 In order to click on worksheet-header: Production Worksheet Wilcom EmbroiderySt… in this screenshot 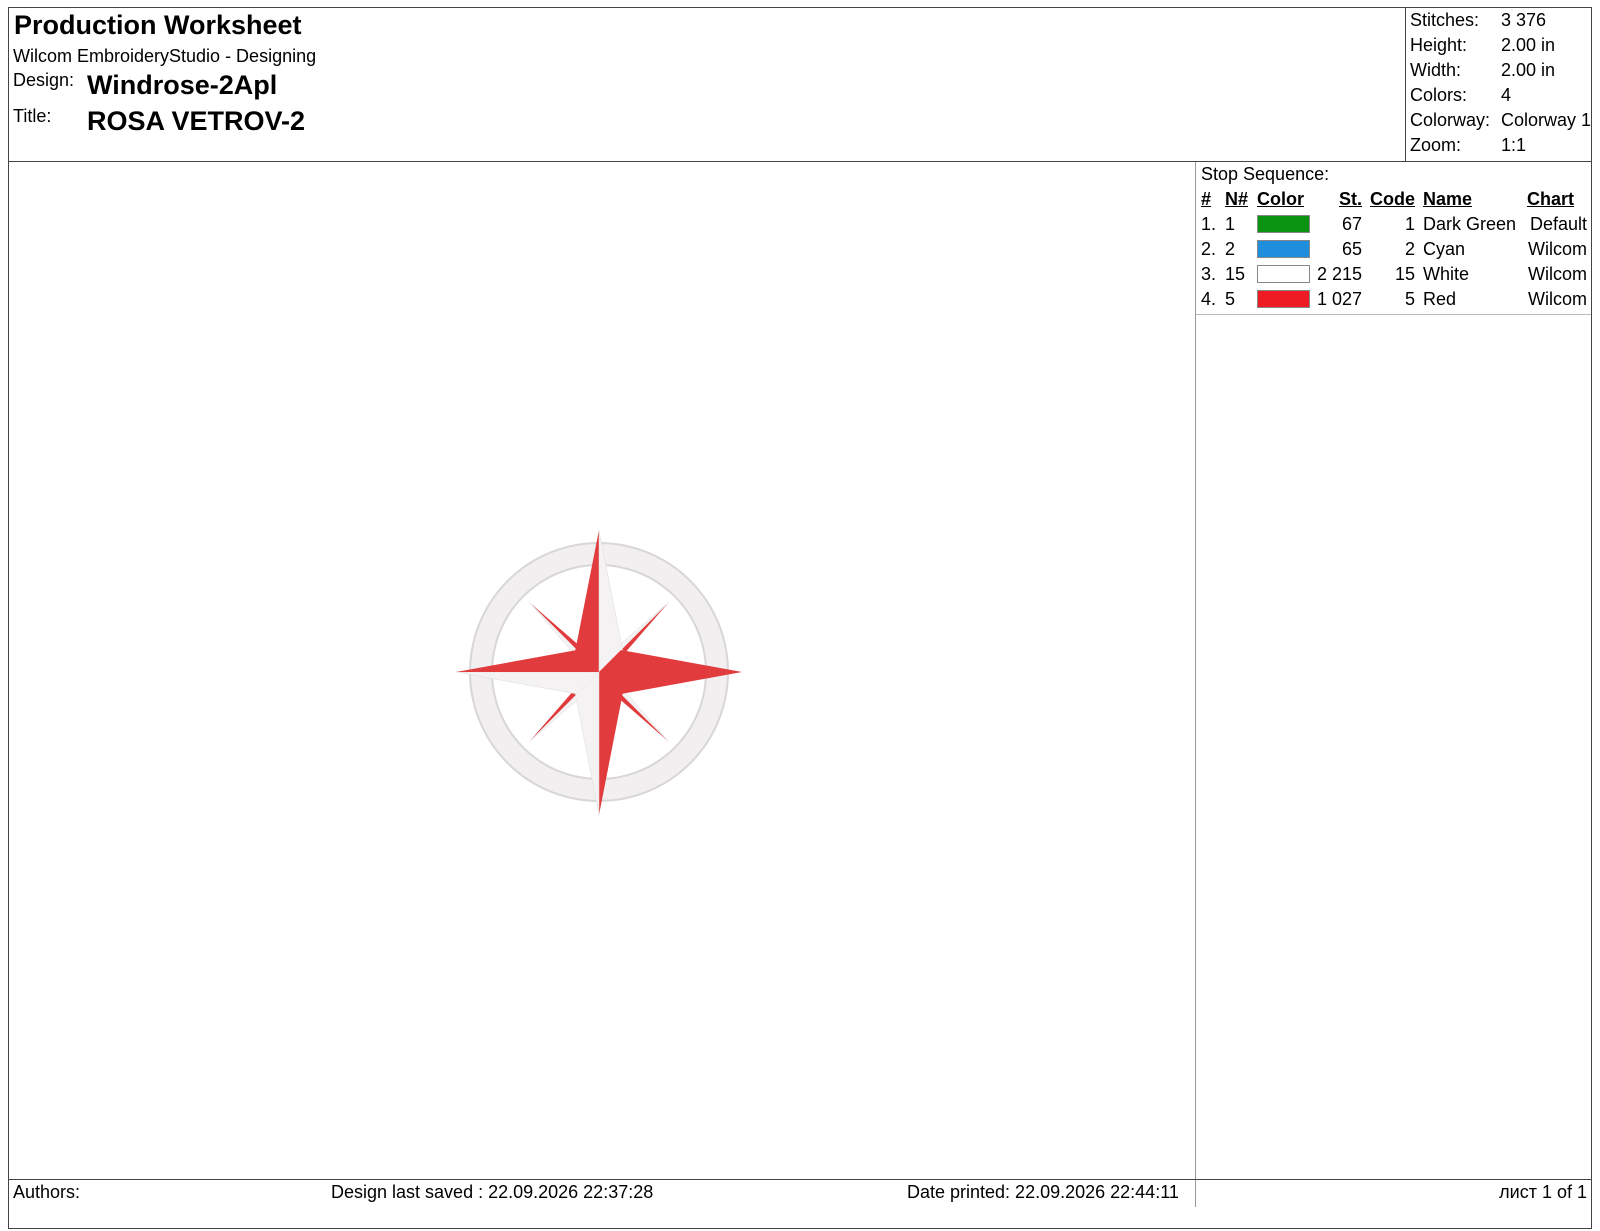, I will do `click(800, 85)`.